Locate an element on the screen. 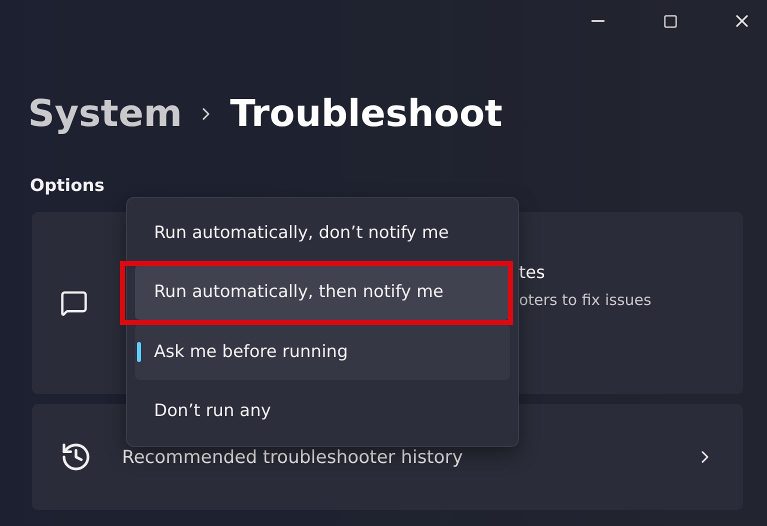 This screenshot has width=767, height=526. history-label: Recommended troubleshooter history is located at coordinates (292, 457).